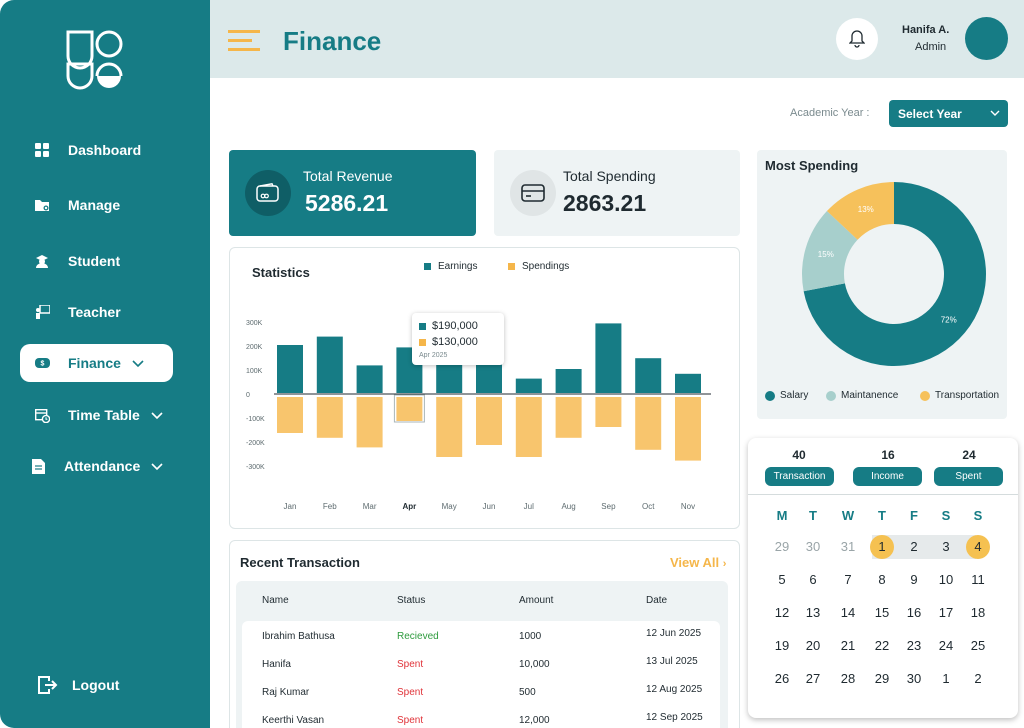  What do you see at coordinates (782, 580) in the screenshot?
I see `calendar-day: 5` at bounding box center [782, 580].